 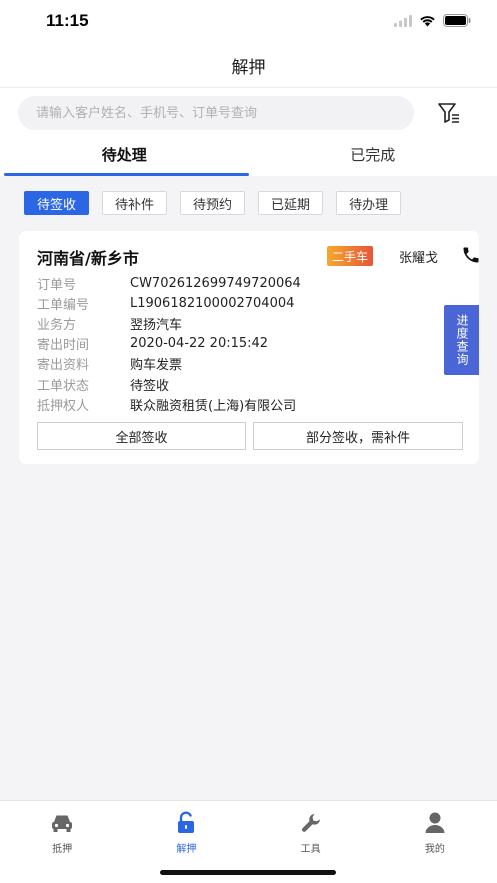 I want to click on wifi-icon, so click(x=427, y=21).